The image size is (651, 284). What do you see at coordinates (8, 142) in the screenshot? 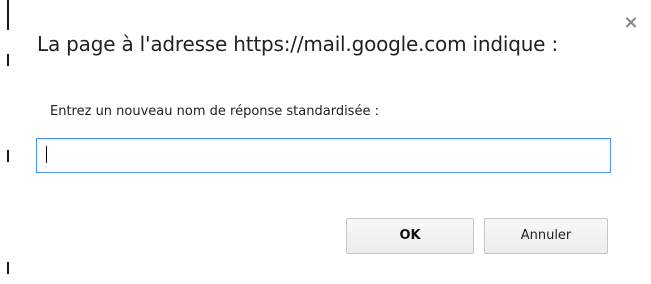
I see `background-window-edge` at bounding box center [8, 142].